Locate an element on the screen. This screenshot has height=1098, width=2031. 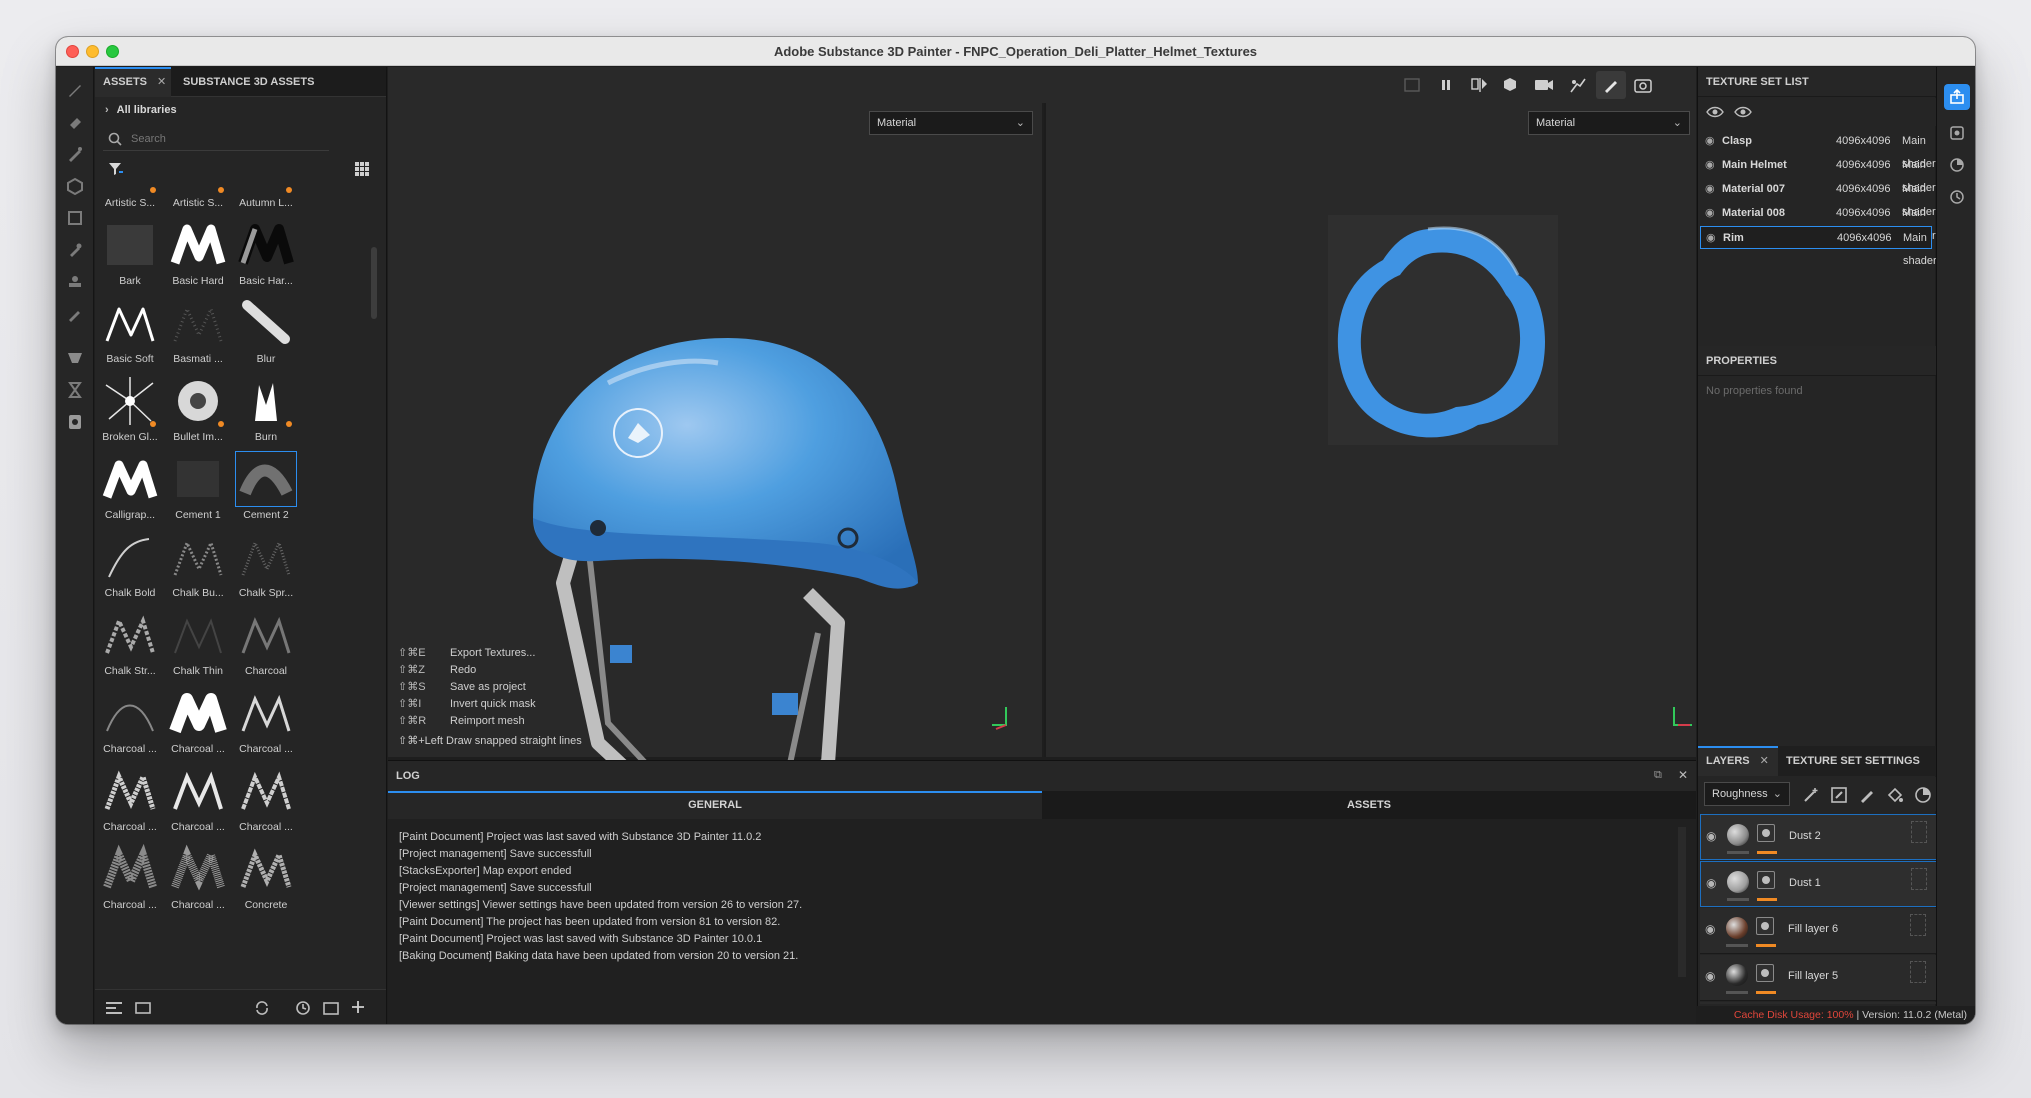
eraser-tool-icon is located at coordinates (75, 122).